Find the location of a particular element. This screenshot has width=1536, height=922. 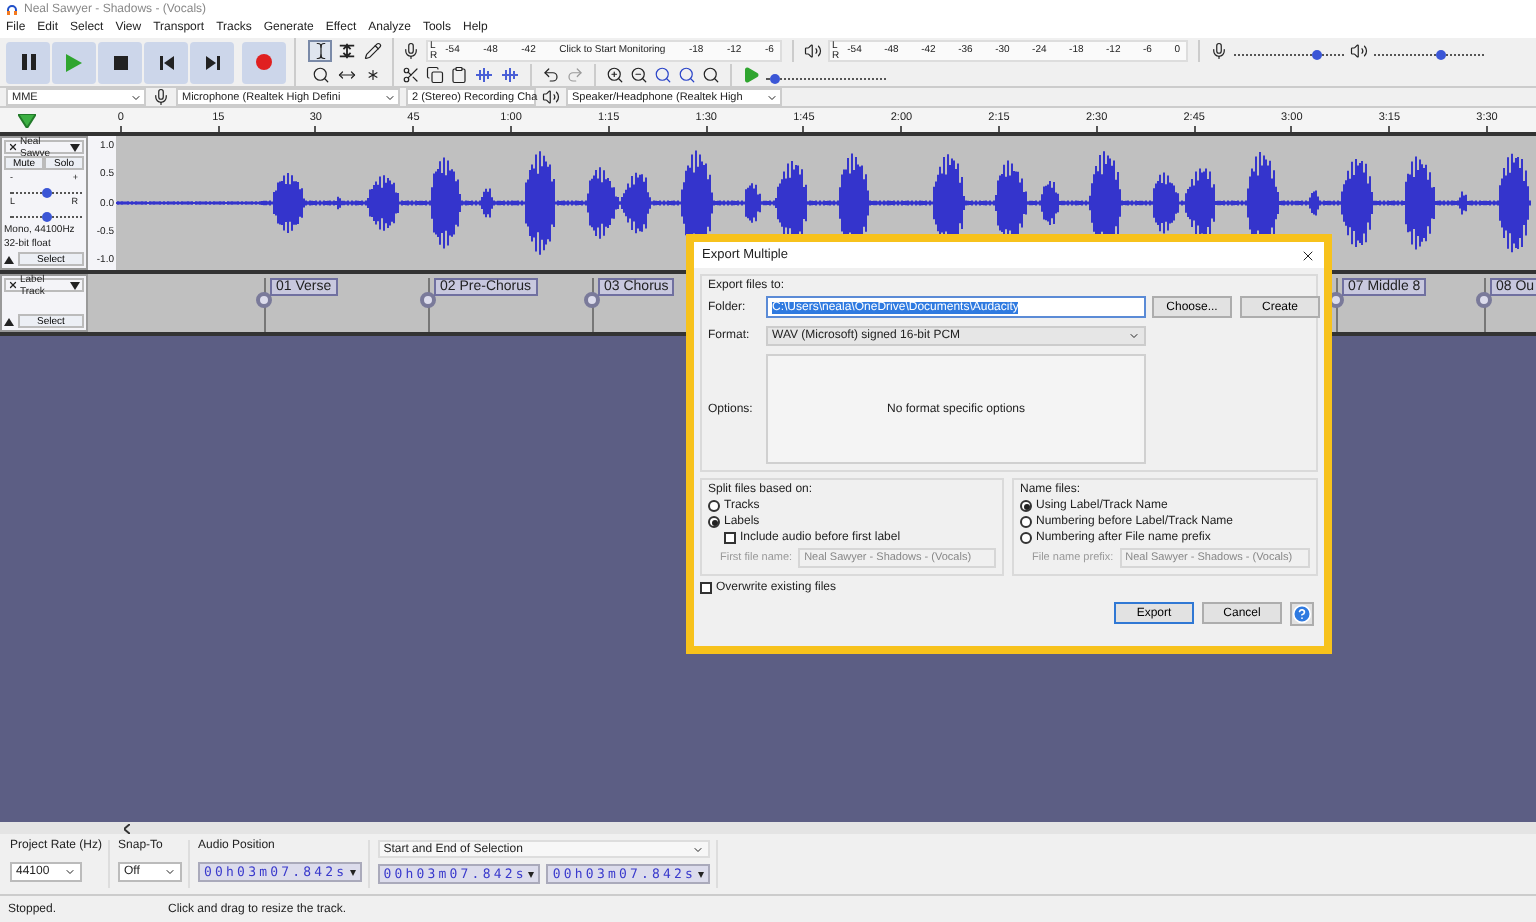

undo-icon is located at coordinates (551, 74).